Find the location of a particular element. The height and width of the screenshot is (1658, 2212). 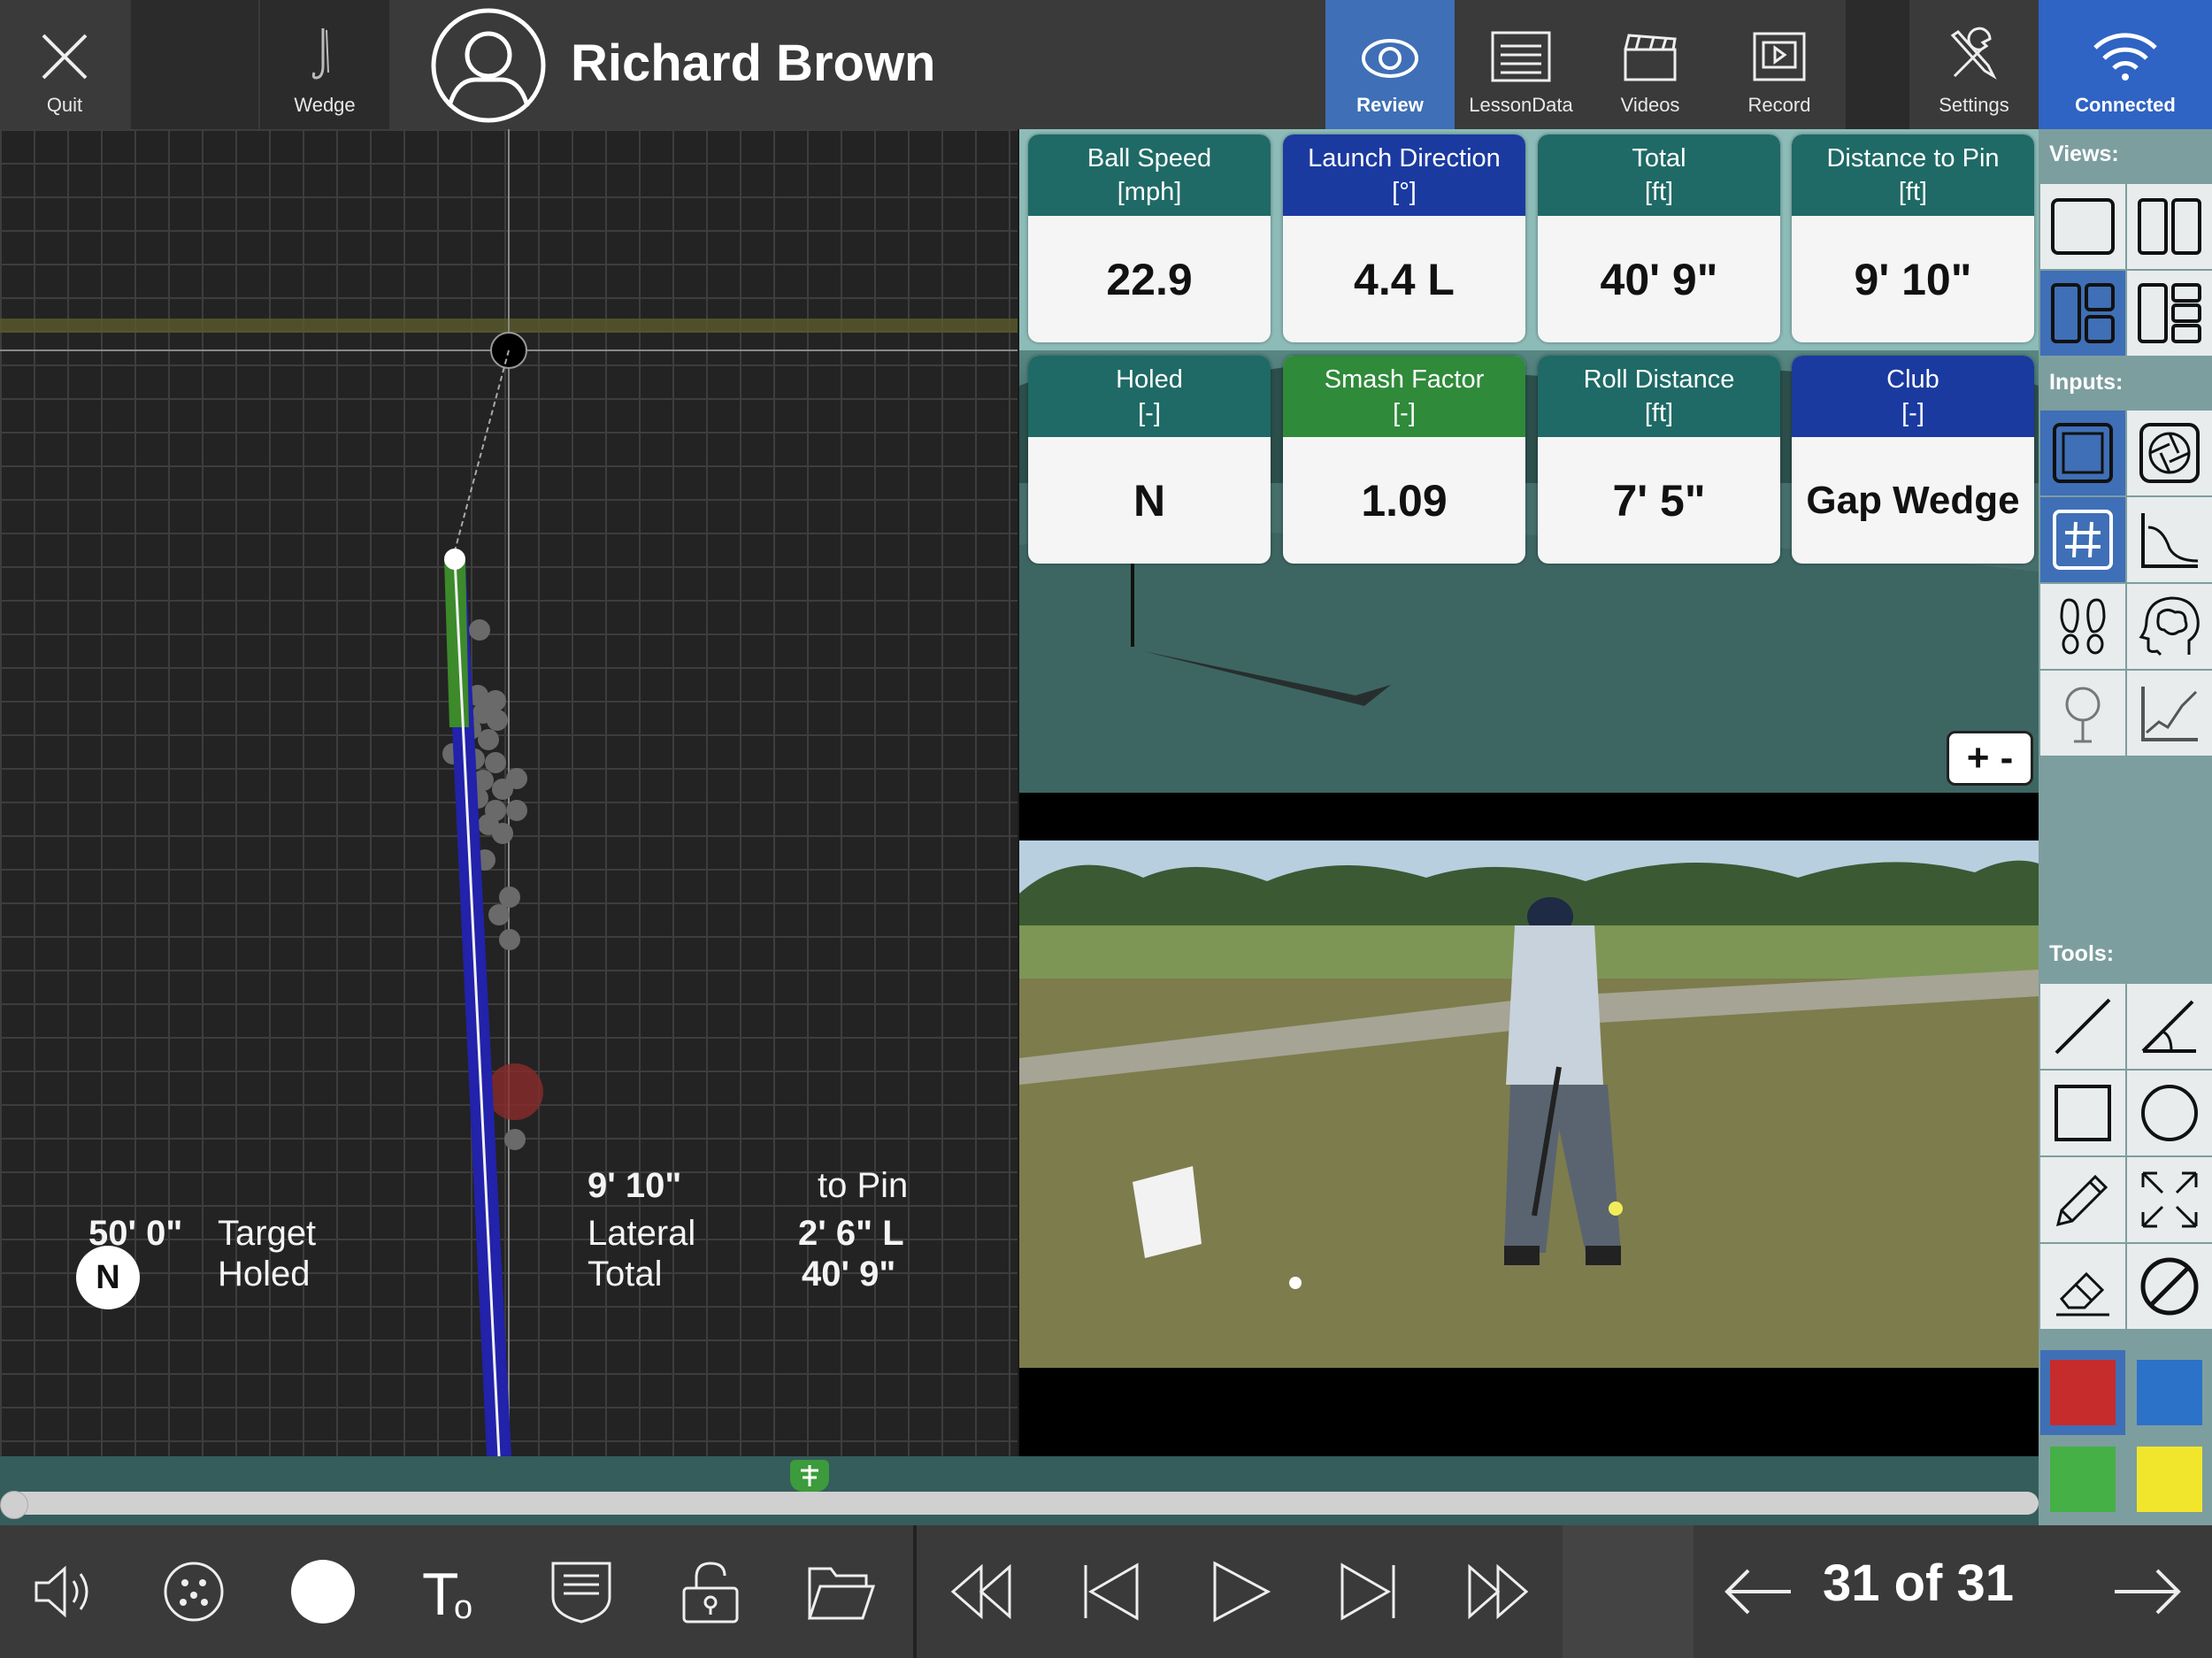

input-camera-frame-button is located at coordinates (2083, 453).